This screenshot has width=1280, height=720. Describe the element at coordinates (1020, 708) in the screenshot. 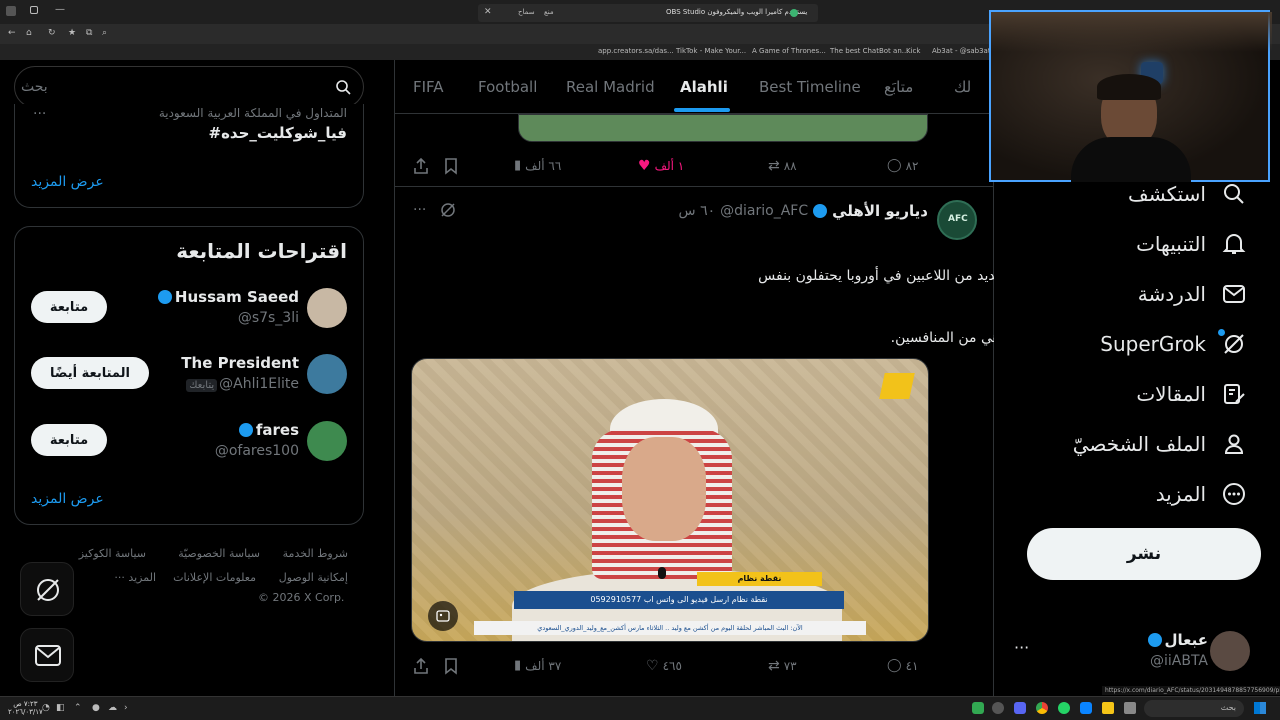

I see `discord-icon` at that location.